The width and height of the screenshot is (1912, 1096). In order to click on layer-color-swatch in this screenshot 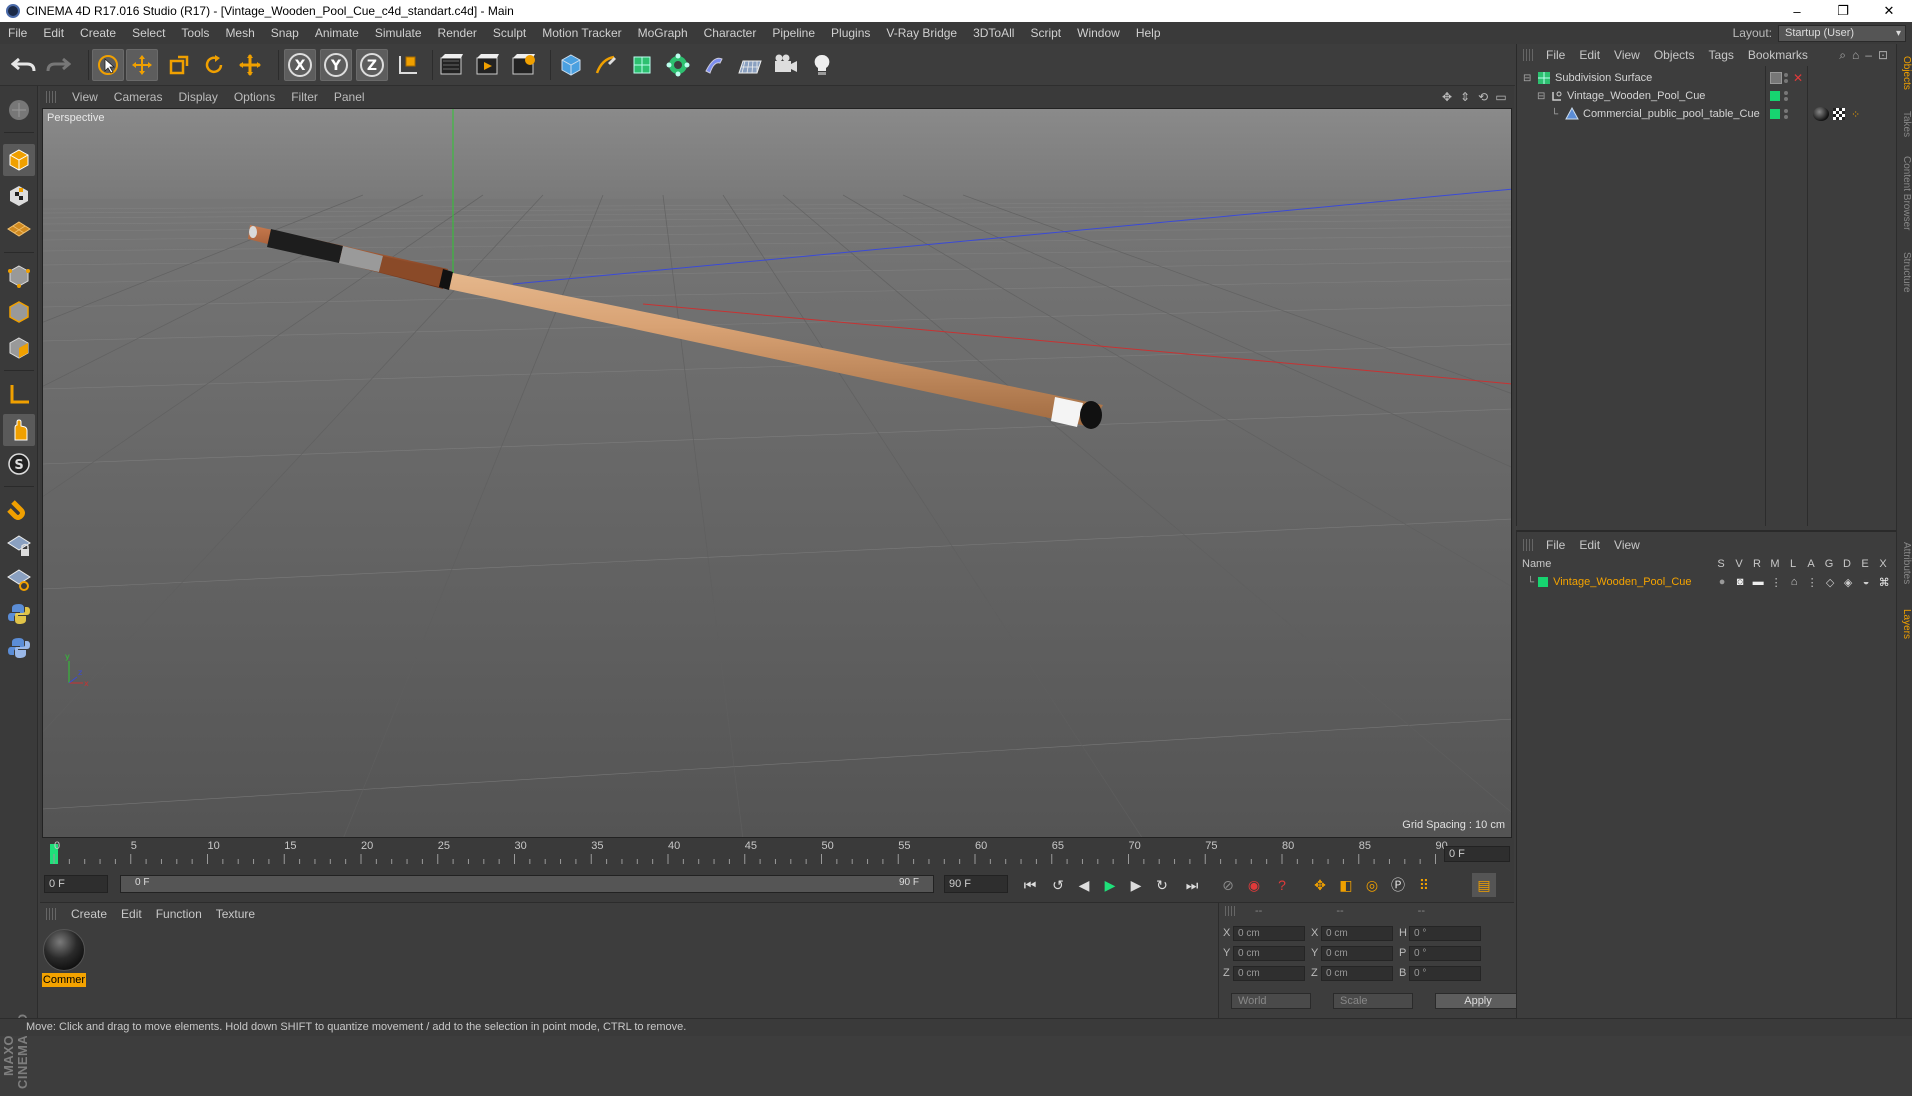, I will do `click(1543, 582)`.